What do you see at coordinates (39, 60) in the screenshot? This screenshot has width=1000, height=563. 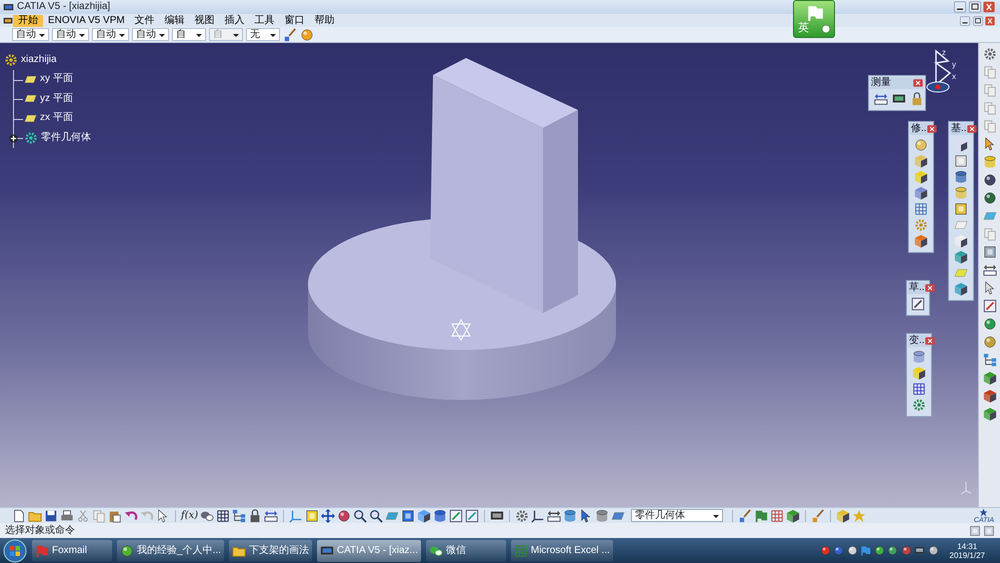 I see `tree-item: xiazhijia` at bounding box center [39, 60].